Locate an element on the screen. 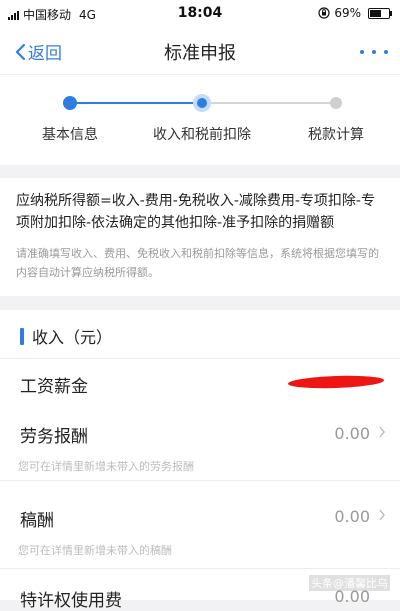 This screenshot has width=400, height=611. section-title: 收入（元） is located at coordinates (72, 337).